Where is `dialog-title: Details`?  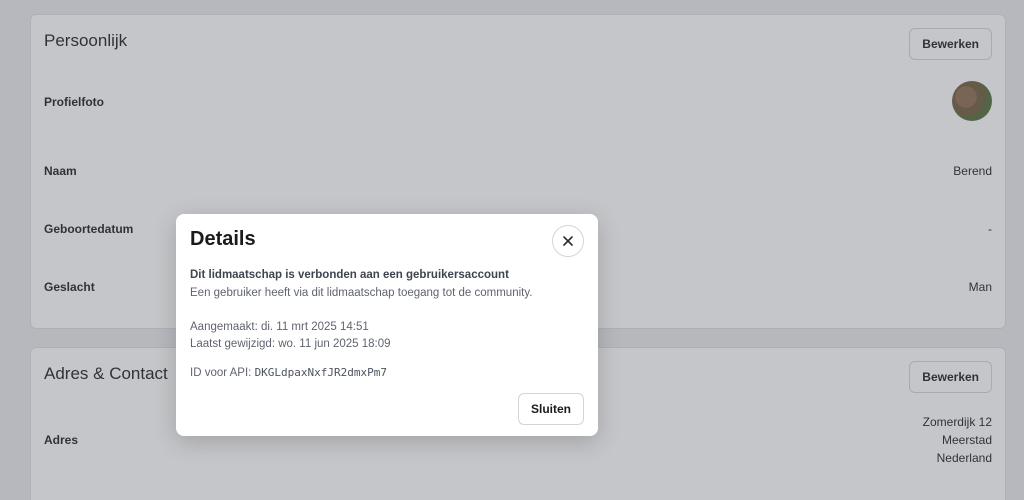 dialog-title: Details is located at coordinates (223, 239).